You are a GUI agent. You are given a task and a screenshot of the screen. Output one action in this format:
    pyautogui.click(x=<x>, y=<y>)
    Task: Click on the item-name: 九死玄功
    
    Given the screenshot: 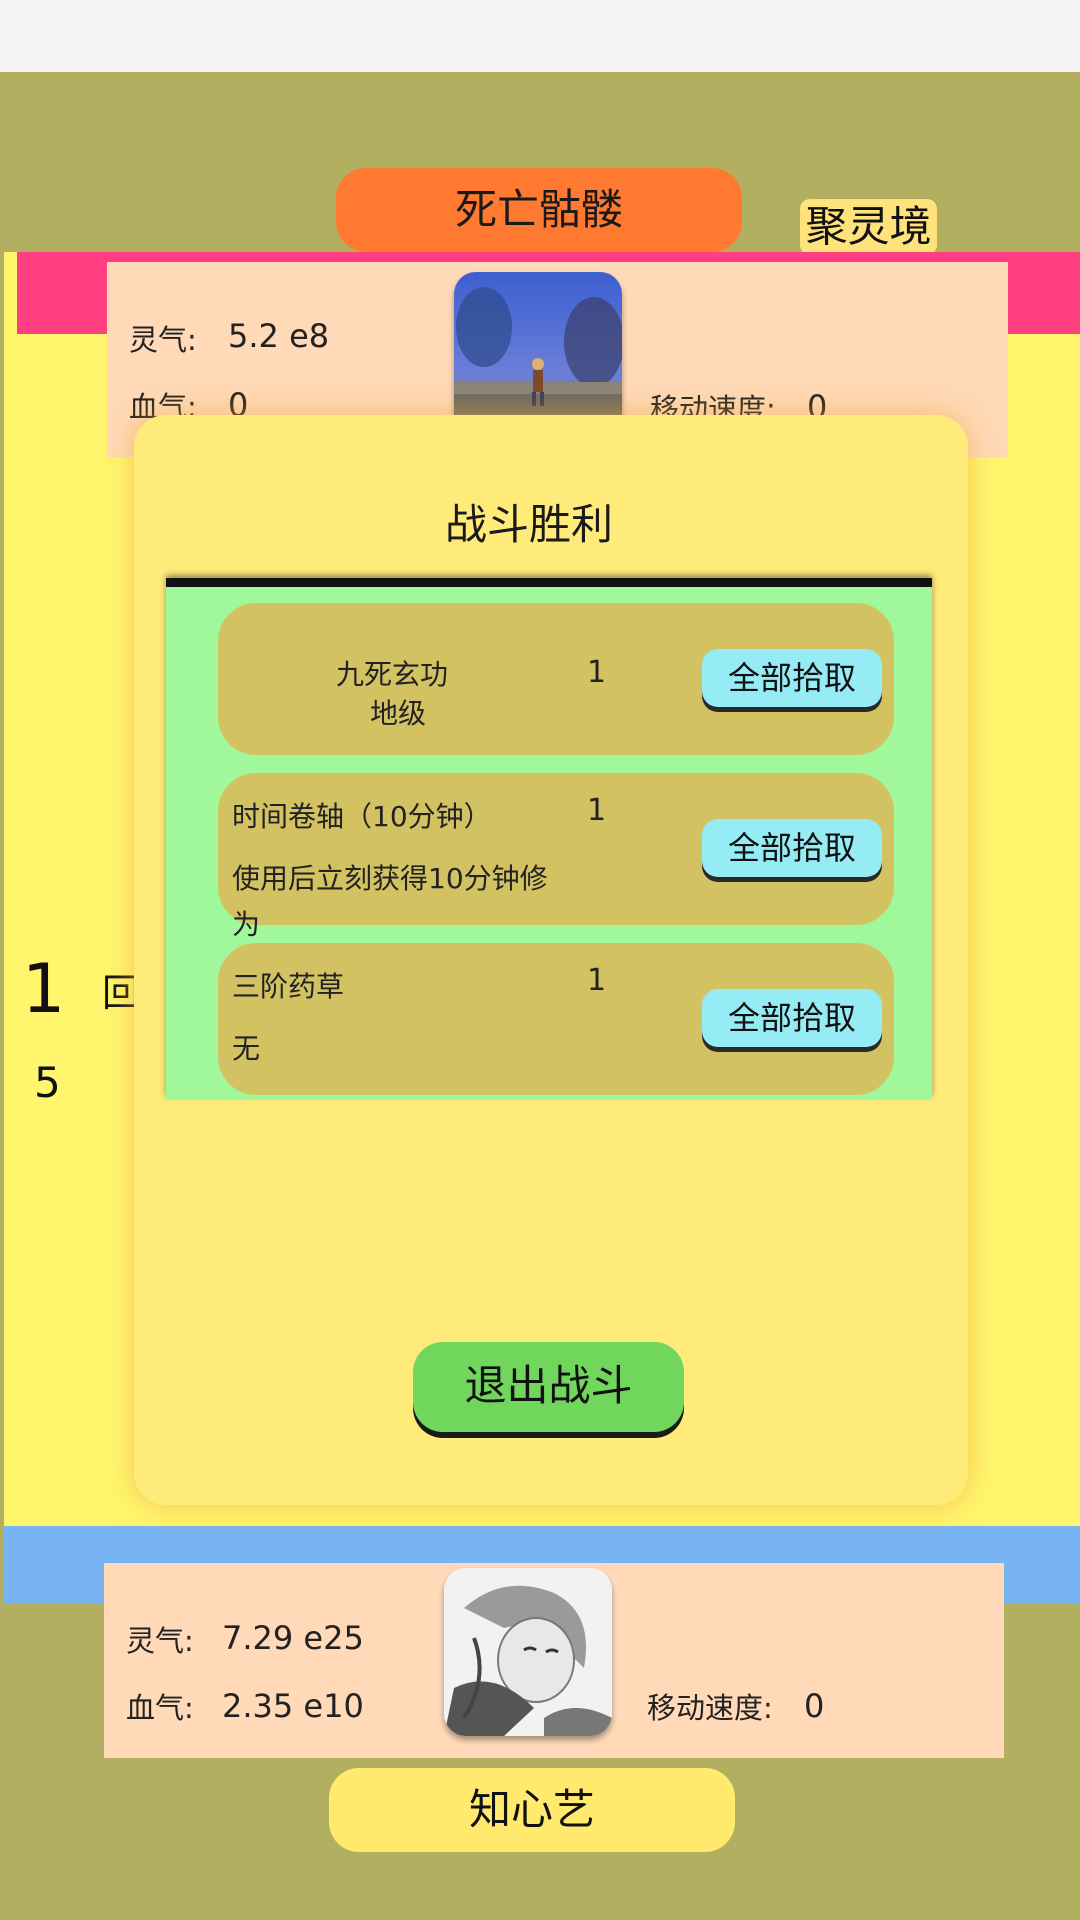 What is the action you would take?
    pyautogui.click(x=392, y=674)
    